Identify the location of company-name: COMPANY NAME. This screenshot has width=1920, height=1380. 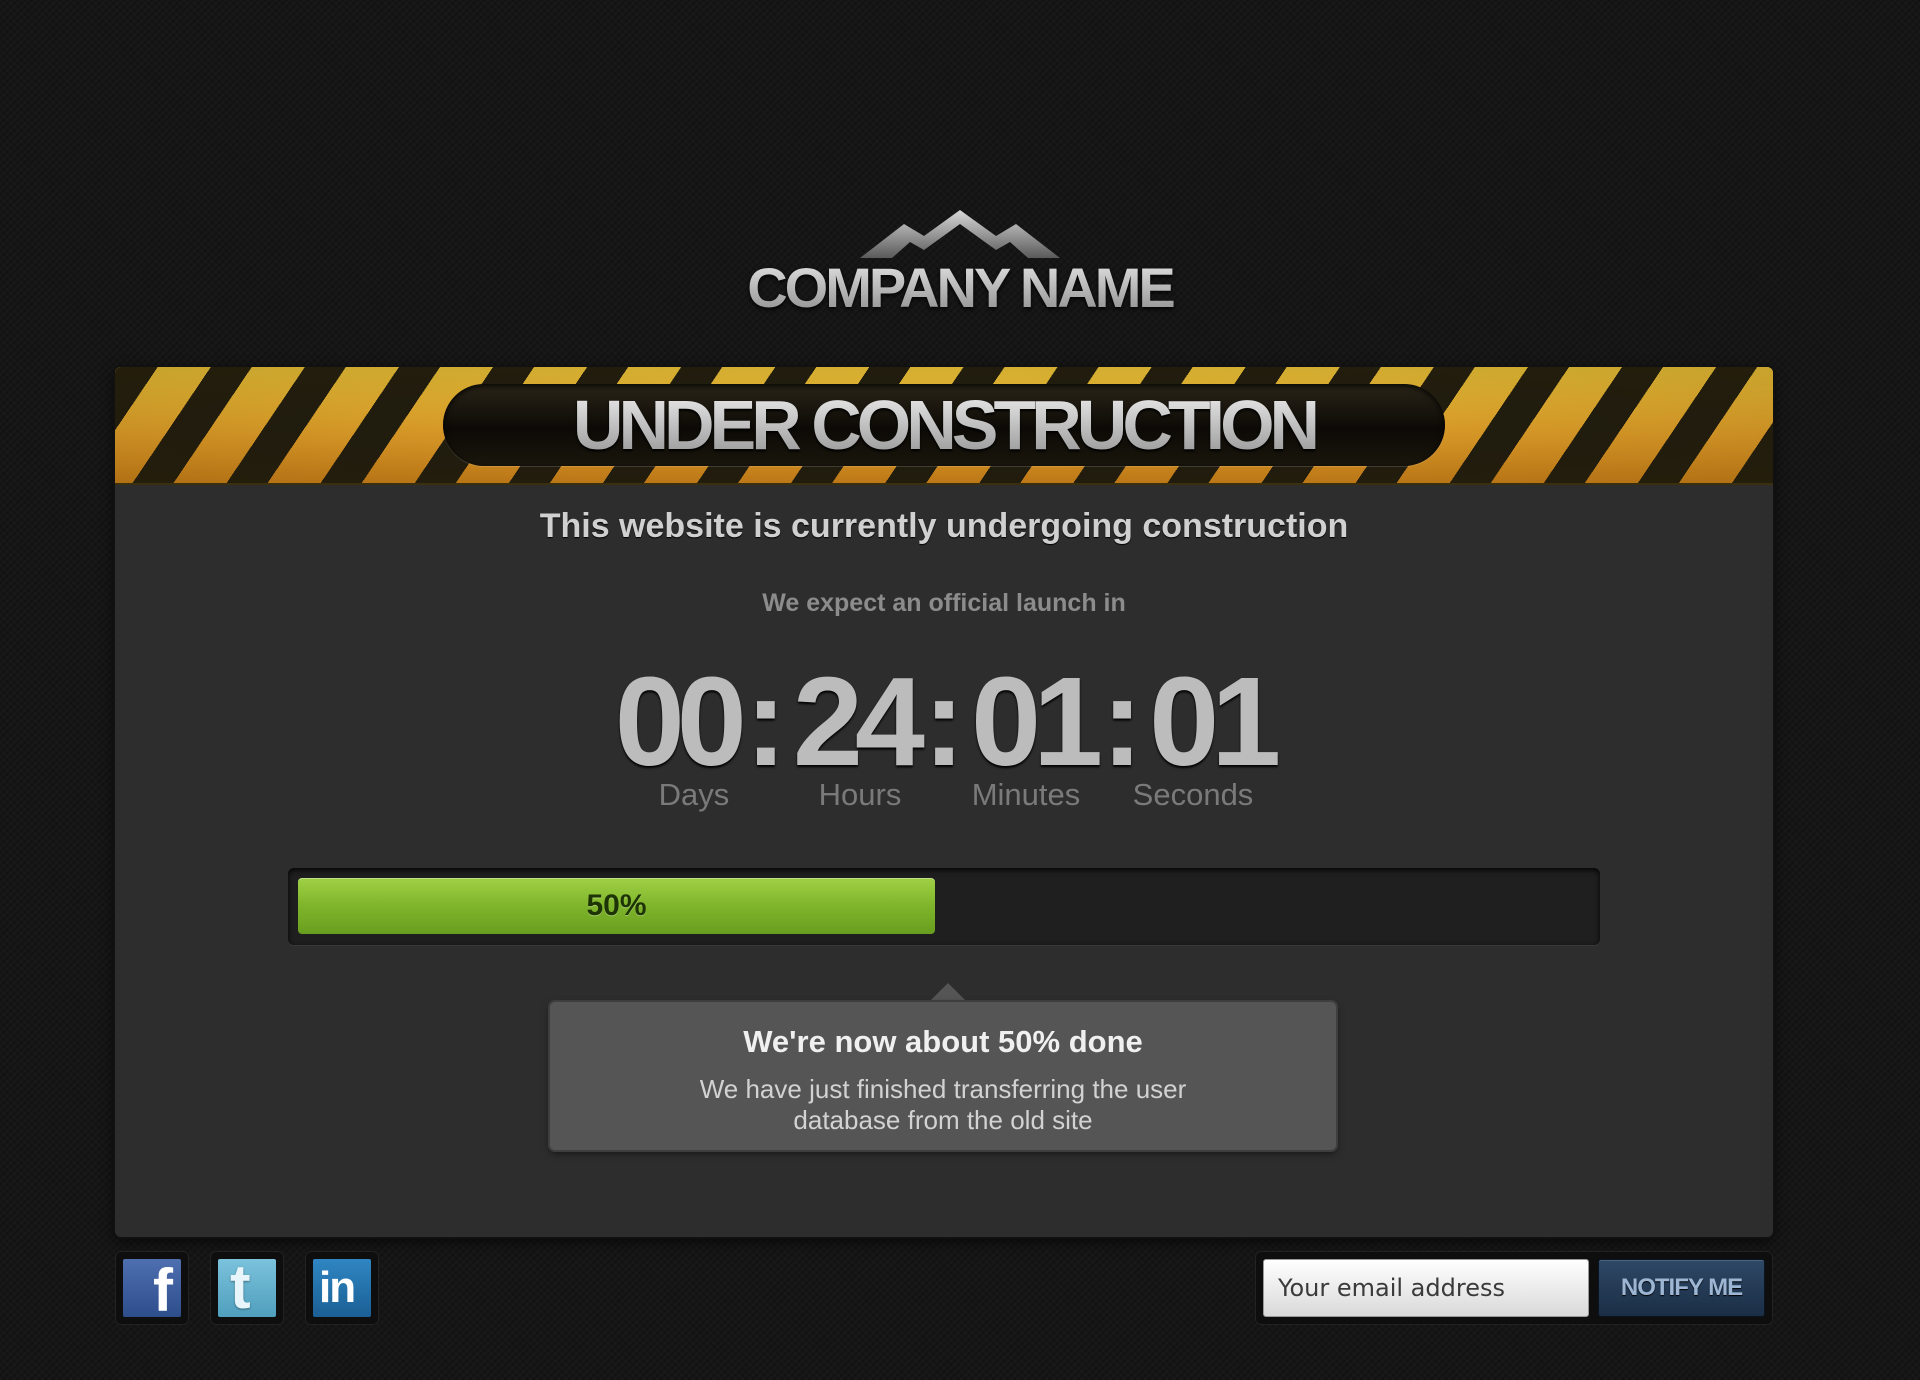
(960, 288).